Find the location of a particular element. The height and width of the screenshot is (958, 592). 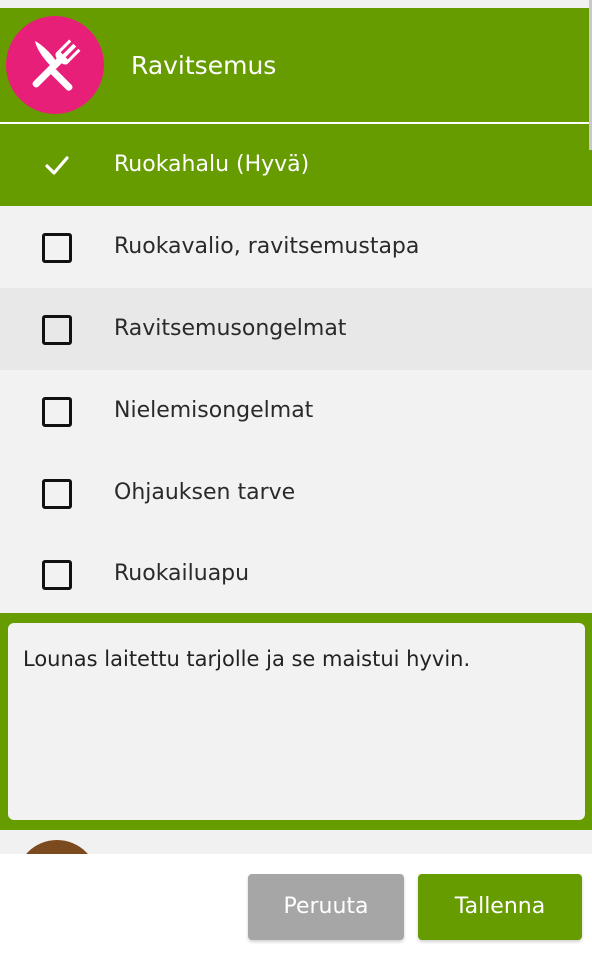

option-label: Ravitsemusongelmat is located at coordinates (230, 328).